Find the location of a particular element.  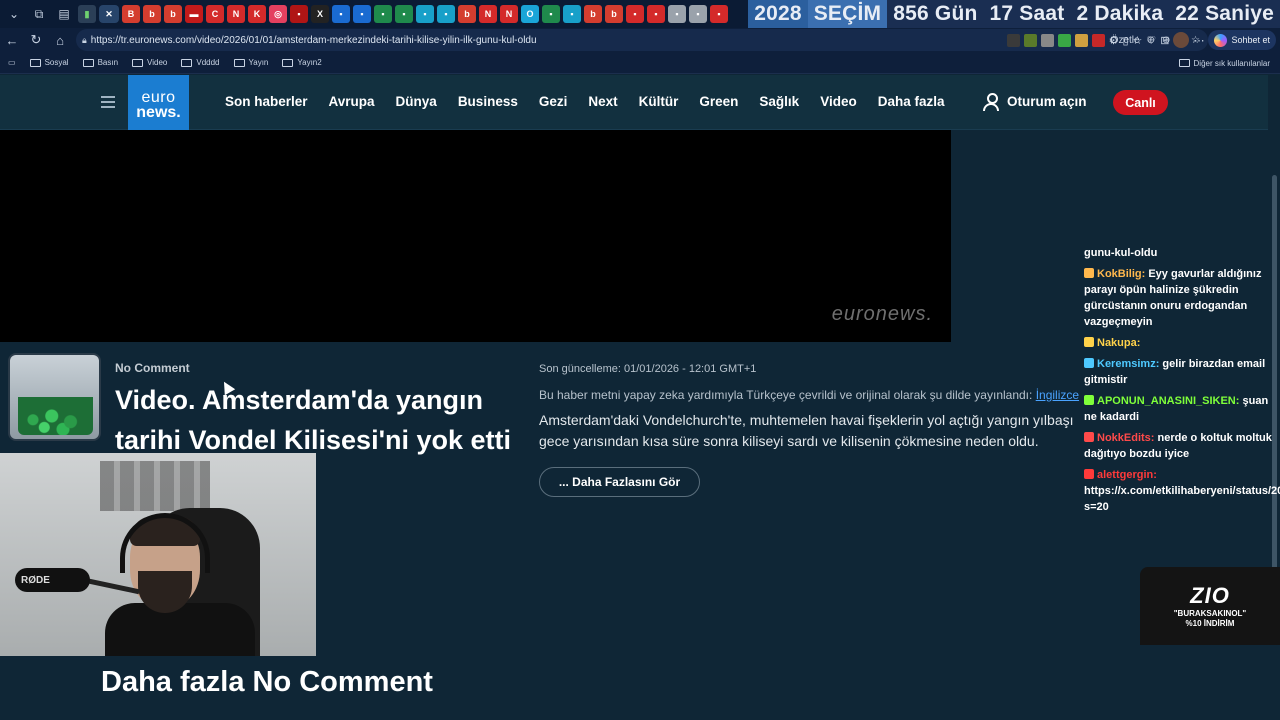

euronews-logo: euro news. is located at coordinates (158, 105).